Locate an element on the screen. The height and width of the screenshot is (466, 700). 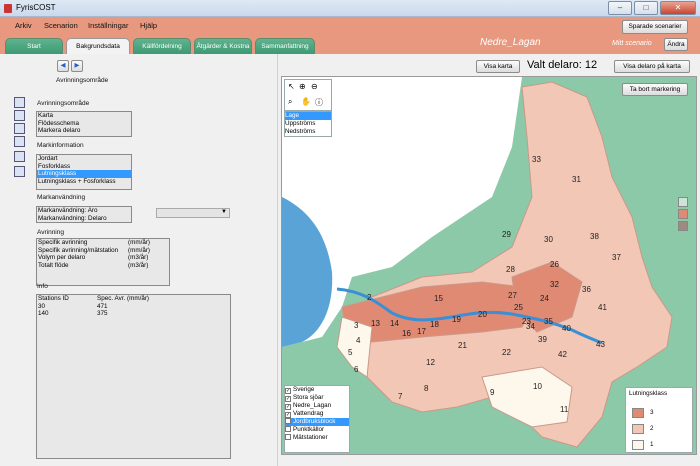
select-view-icon is located at coordinates (19, 102).